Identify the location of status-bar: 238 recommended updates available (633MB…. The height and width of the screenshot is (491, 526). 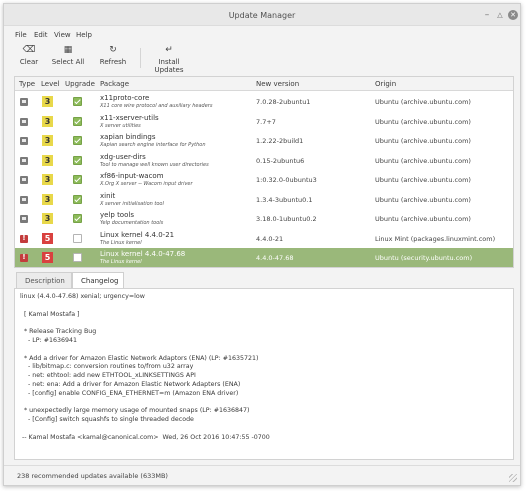
(262, 475).